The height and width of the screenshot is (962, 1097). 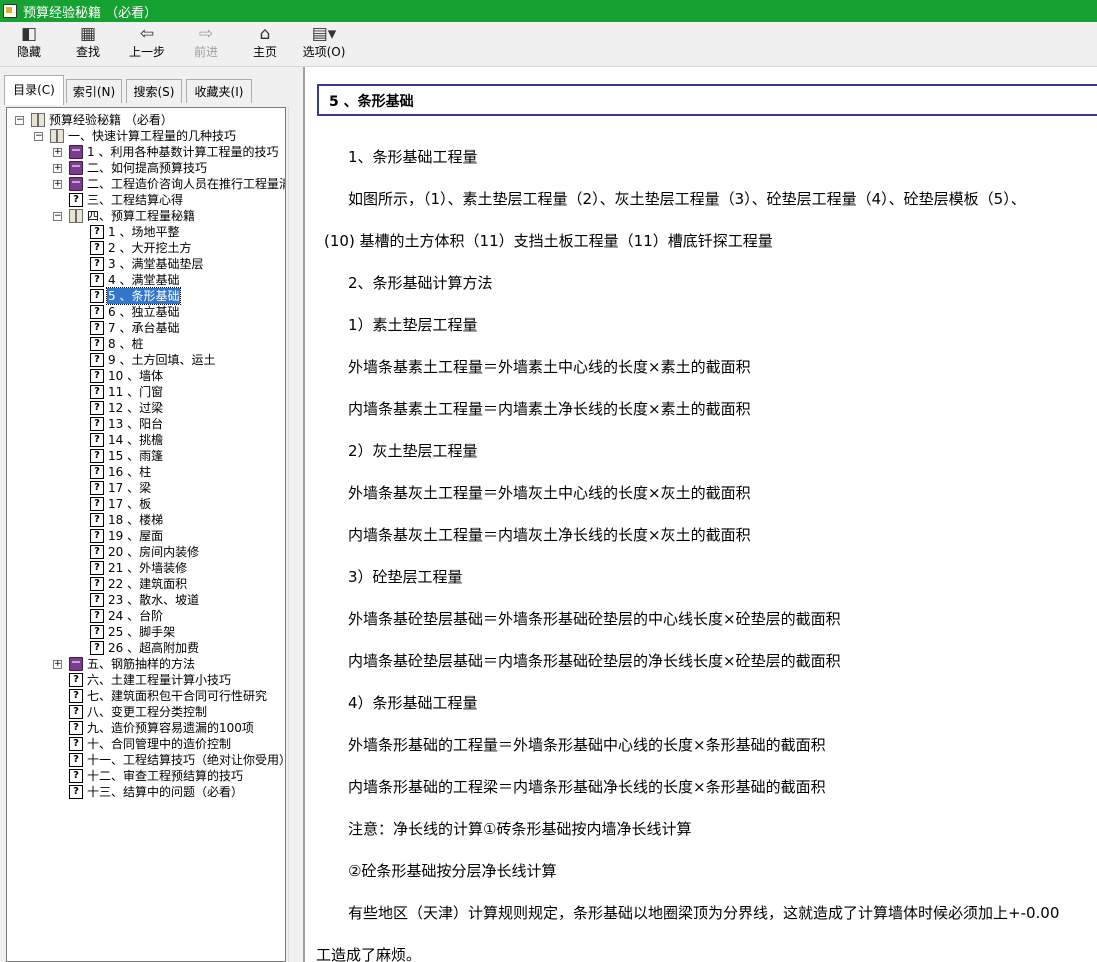 I want to click on topic-title-box: 5 、条形基础, so click(x=707, y=100).